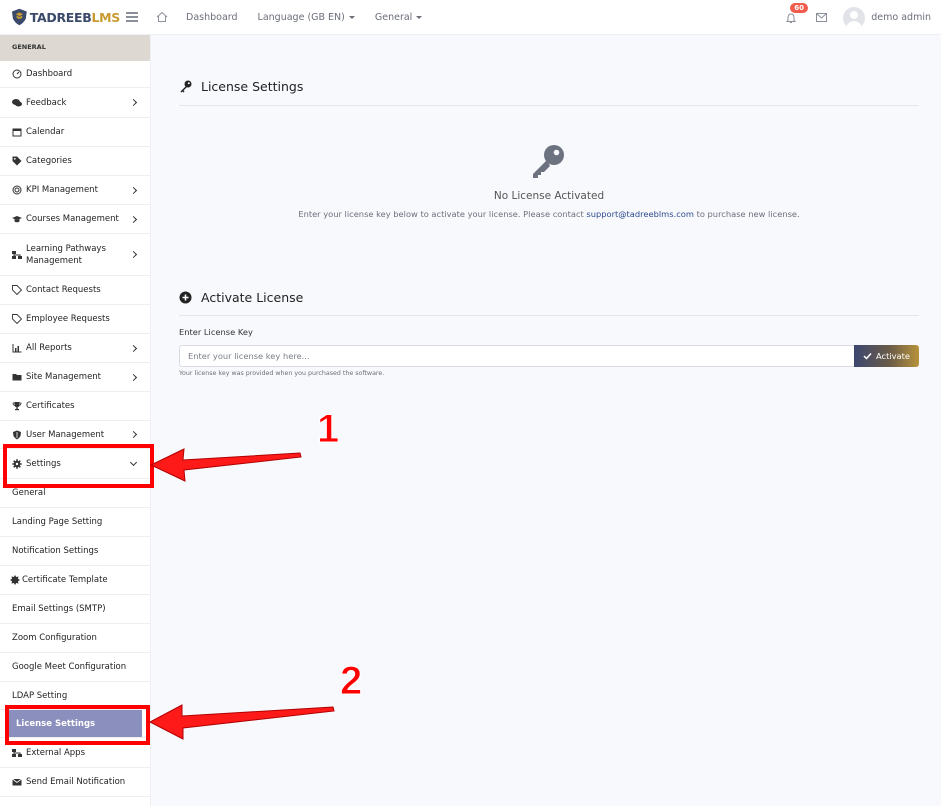 This screenshot has width=941, height=806. I want to click on sidebar-item-label: Site Management, so click(64, 377).